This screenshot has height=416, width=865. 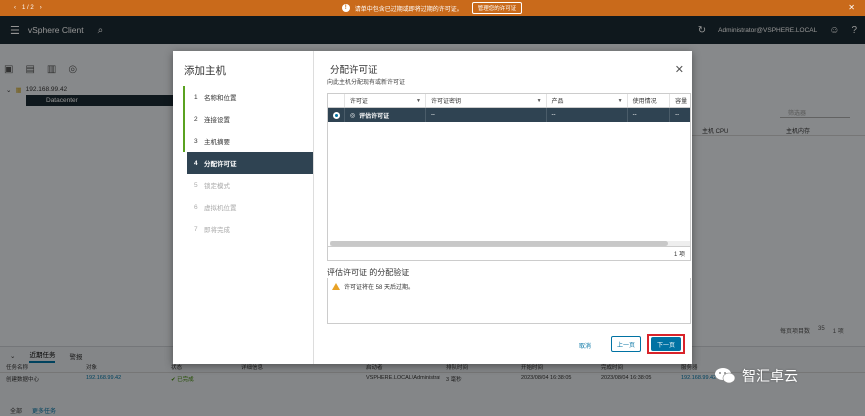 I want to click on wizard-step-6: 6 虚拟机位置, so click(x=248, y=207).